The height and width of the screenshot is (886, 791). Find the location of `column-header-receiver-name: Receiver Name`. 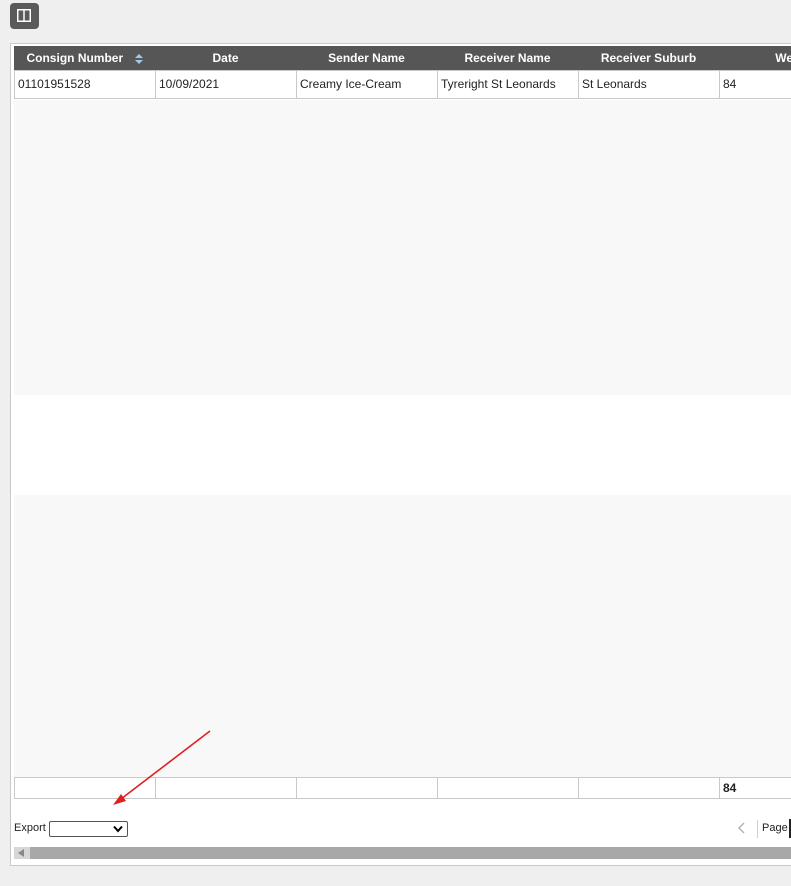

column-header-receiver-name: Receiver Name is located at coordinates (507, 58).